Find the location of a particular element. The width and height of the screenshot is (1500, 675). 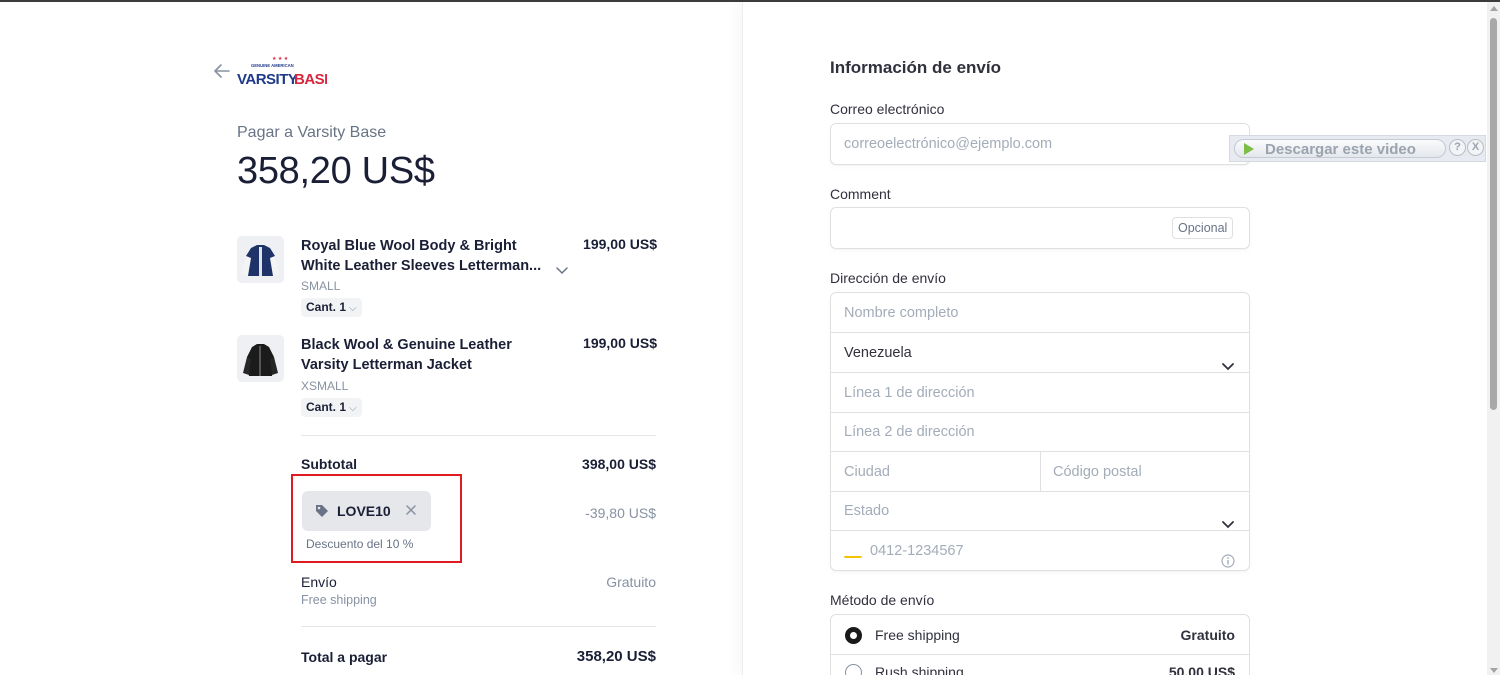

venezuela-flag-icon is located at coordinates (853, 551).